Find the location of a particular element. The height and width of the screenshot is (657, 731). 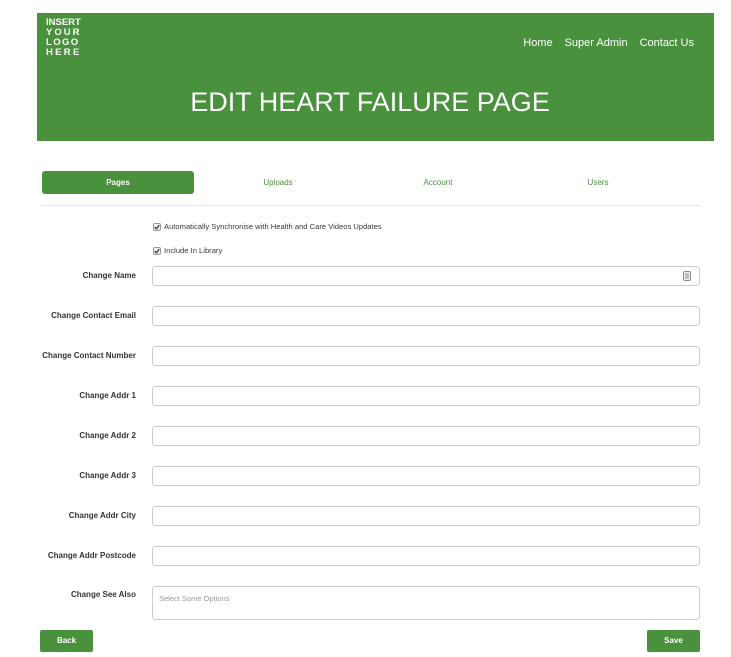

nav-super-admin-link: Super Admin is located at coordinates (596, 43).